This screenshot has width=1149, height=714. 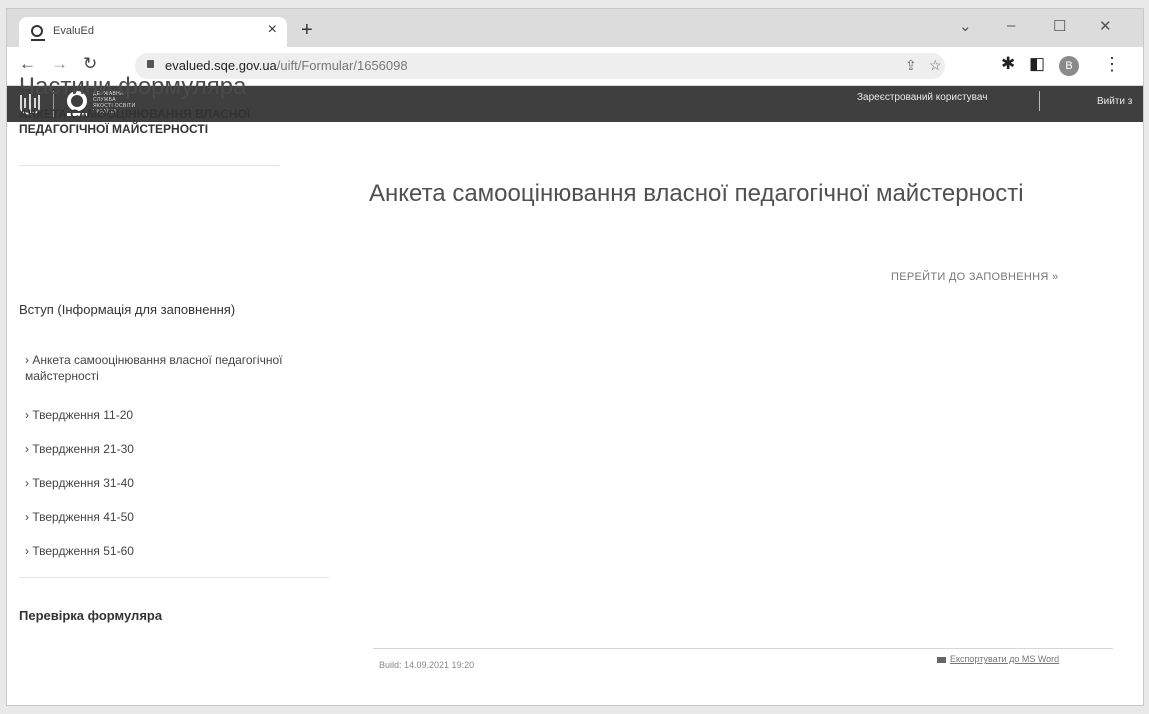 I want to click on sidebar-check-link: Перевірка формуляра, so click(x=90, y=615).